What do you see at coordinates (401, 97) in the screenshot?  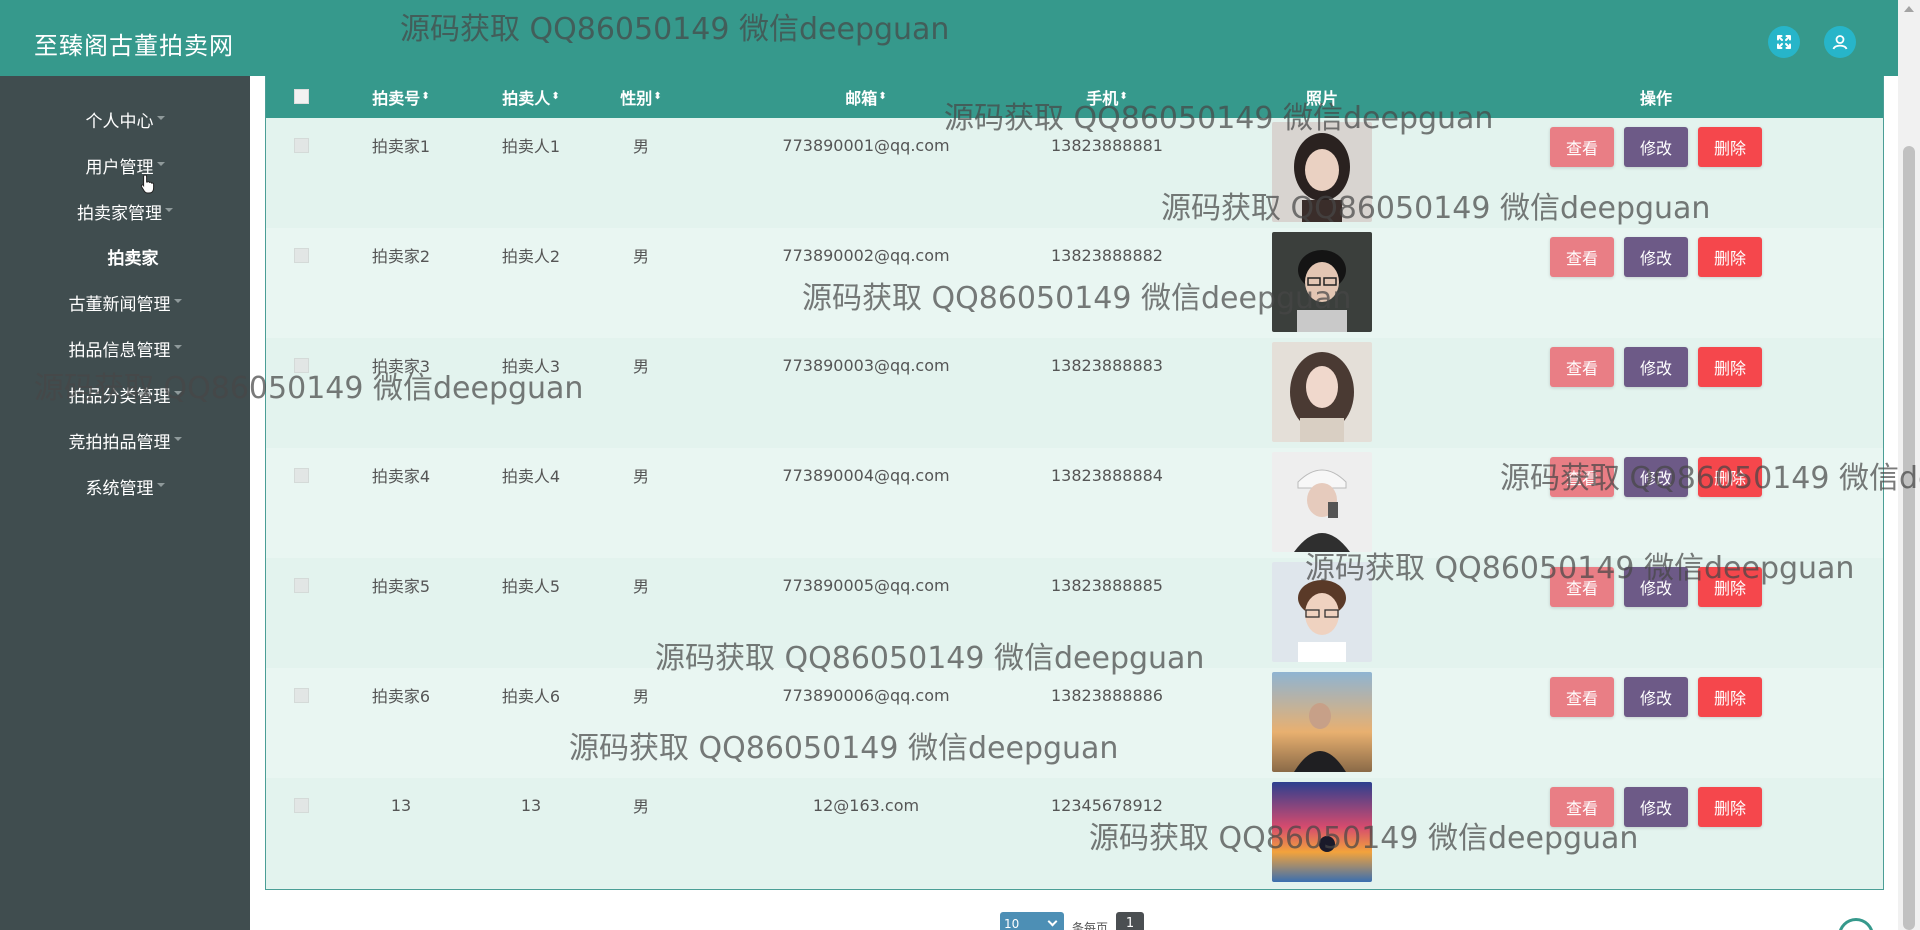 I see `column-header-auction-no: 拍卖号 ⬍` at bounding box center [401, 97].